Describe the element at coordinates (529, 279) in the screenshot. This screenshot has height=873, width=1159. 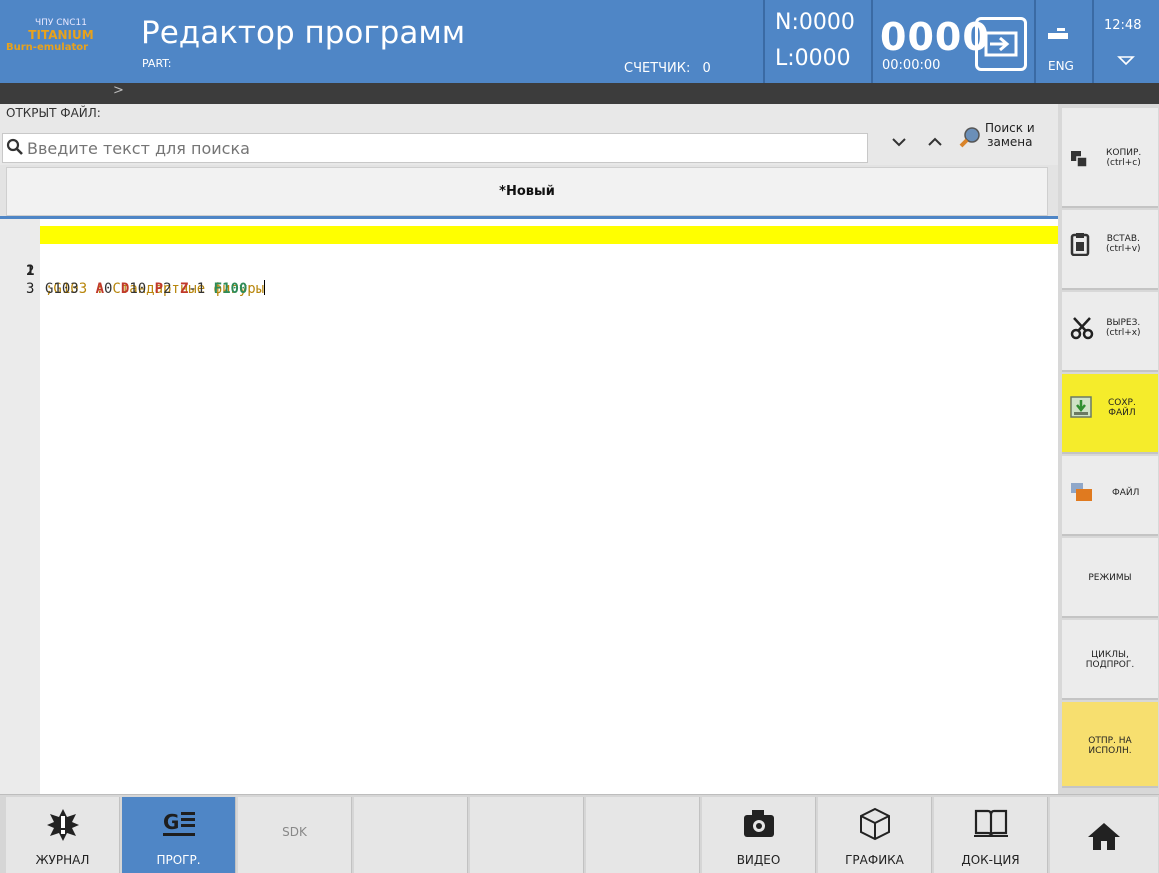
I see `code-line: 3` at that location.